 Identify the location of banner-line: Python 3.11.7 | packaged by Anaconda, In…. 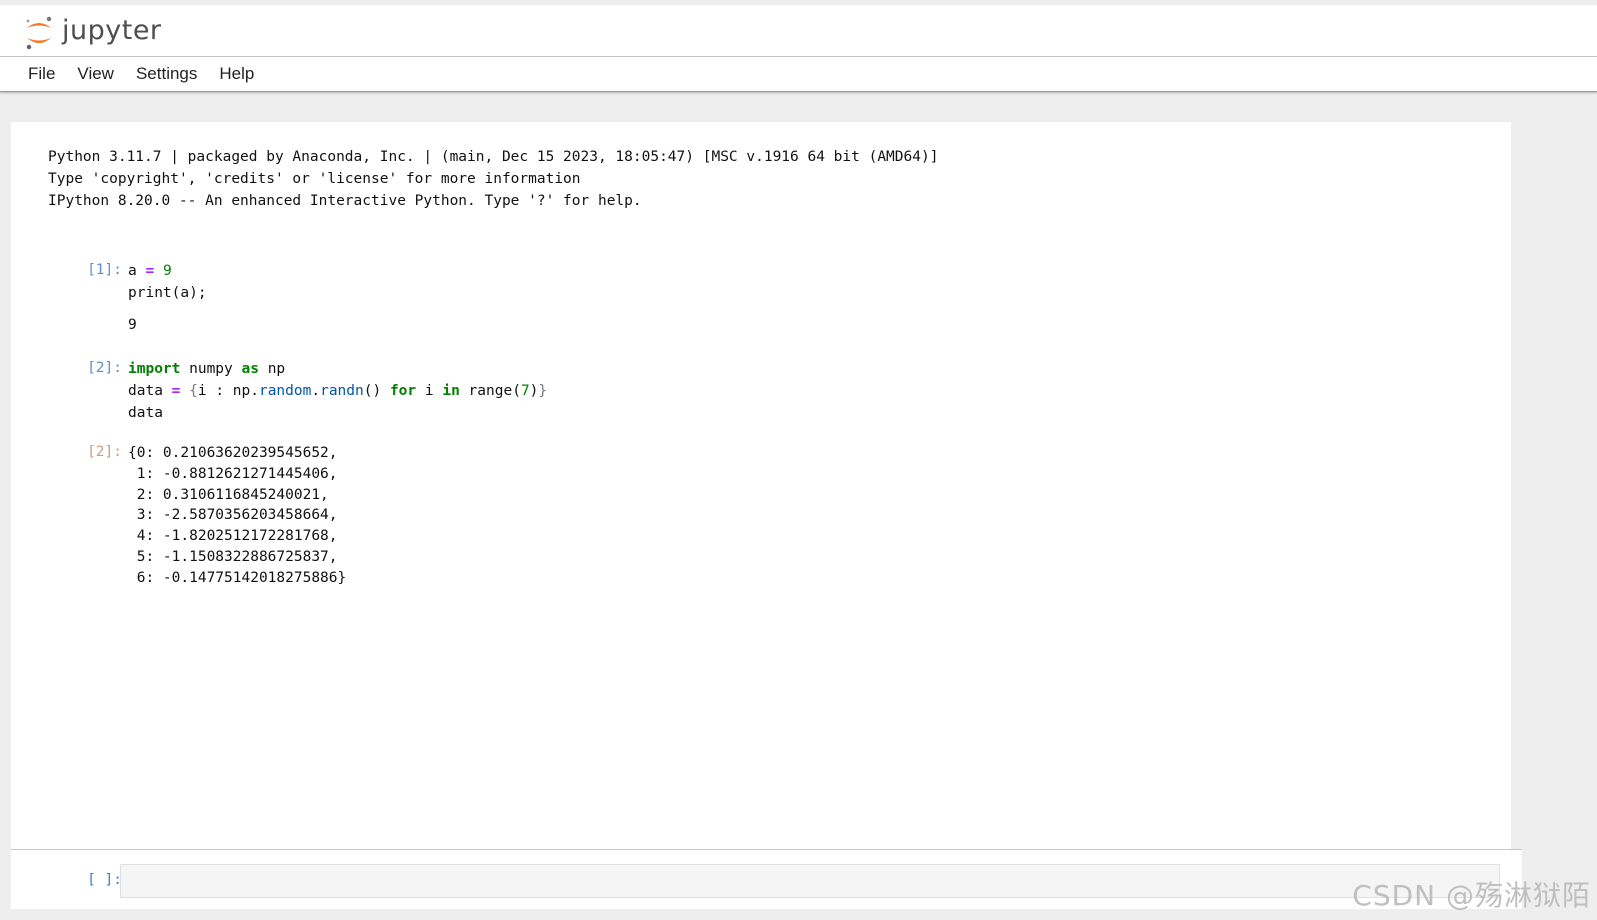
(493, 157).